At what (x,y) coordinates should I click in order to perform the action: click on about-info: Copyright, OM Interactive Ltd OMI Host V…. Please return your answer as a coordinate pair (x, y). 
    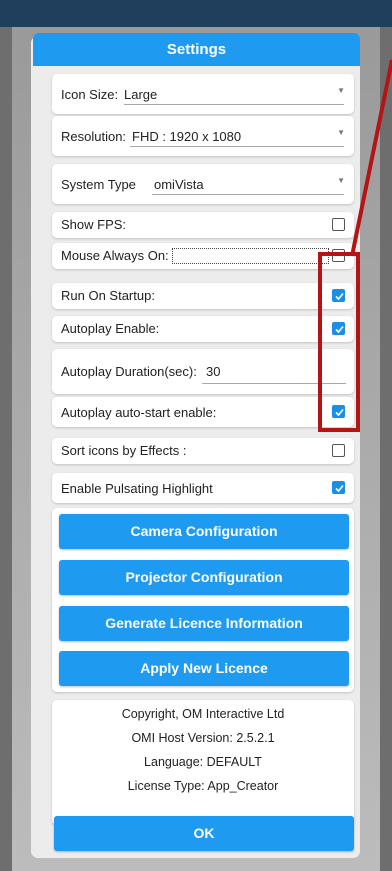
    Looking at the image, I should click on (203, 762).